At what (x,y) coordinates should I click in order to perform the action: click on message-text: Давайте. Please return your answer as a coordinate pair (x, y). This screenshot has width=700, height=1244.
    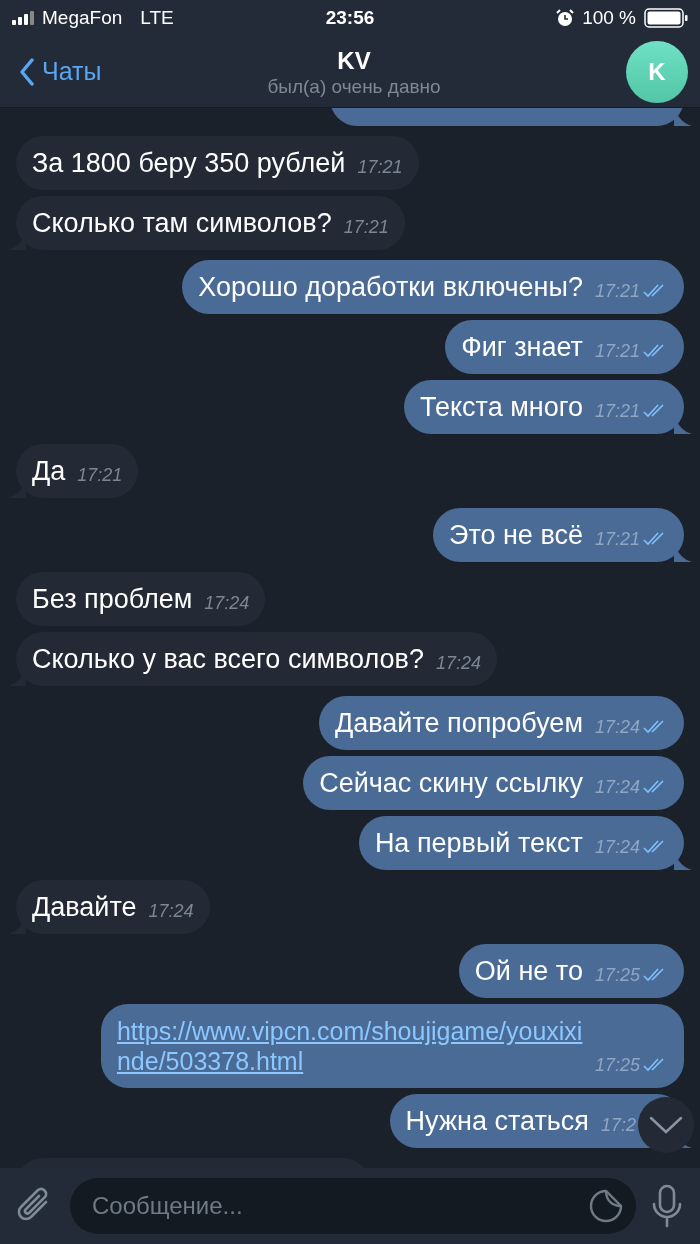
    Looking at the image, I should click on (84, 907).